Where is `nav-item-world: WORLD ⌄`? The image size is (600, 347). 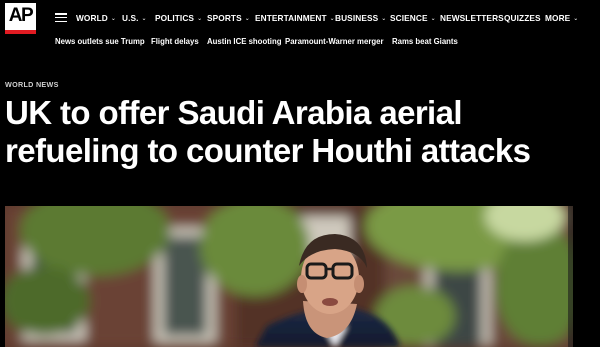
nav-item-world: WORLD ⌄ is located at coordinates (96, 18).